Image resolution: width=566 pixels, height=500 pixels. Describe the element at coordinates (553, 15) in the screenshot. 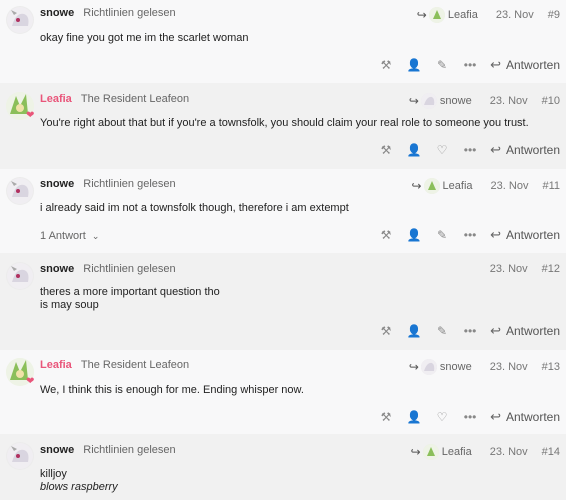

I see `post-number: #9` at that location.